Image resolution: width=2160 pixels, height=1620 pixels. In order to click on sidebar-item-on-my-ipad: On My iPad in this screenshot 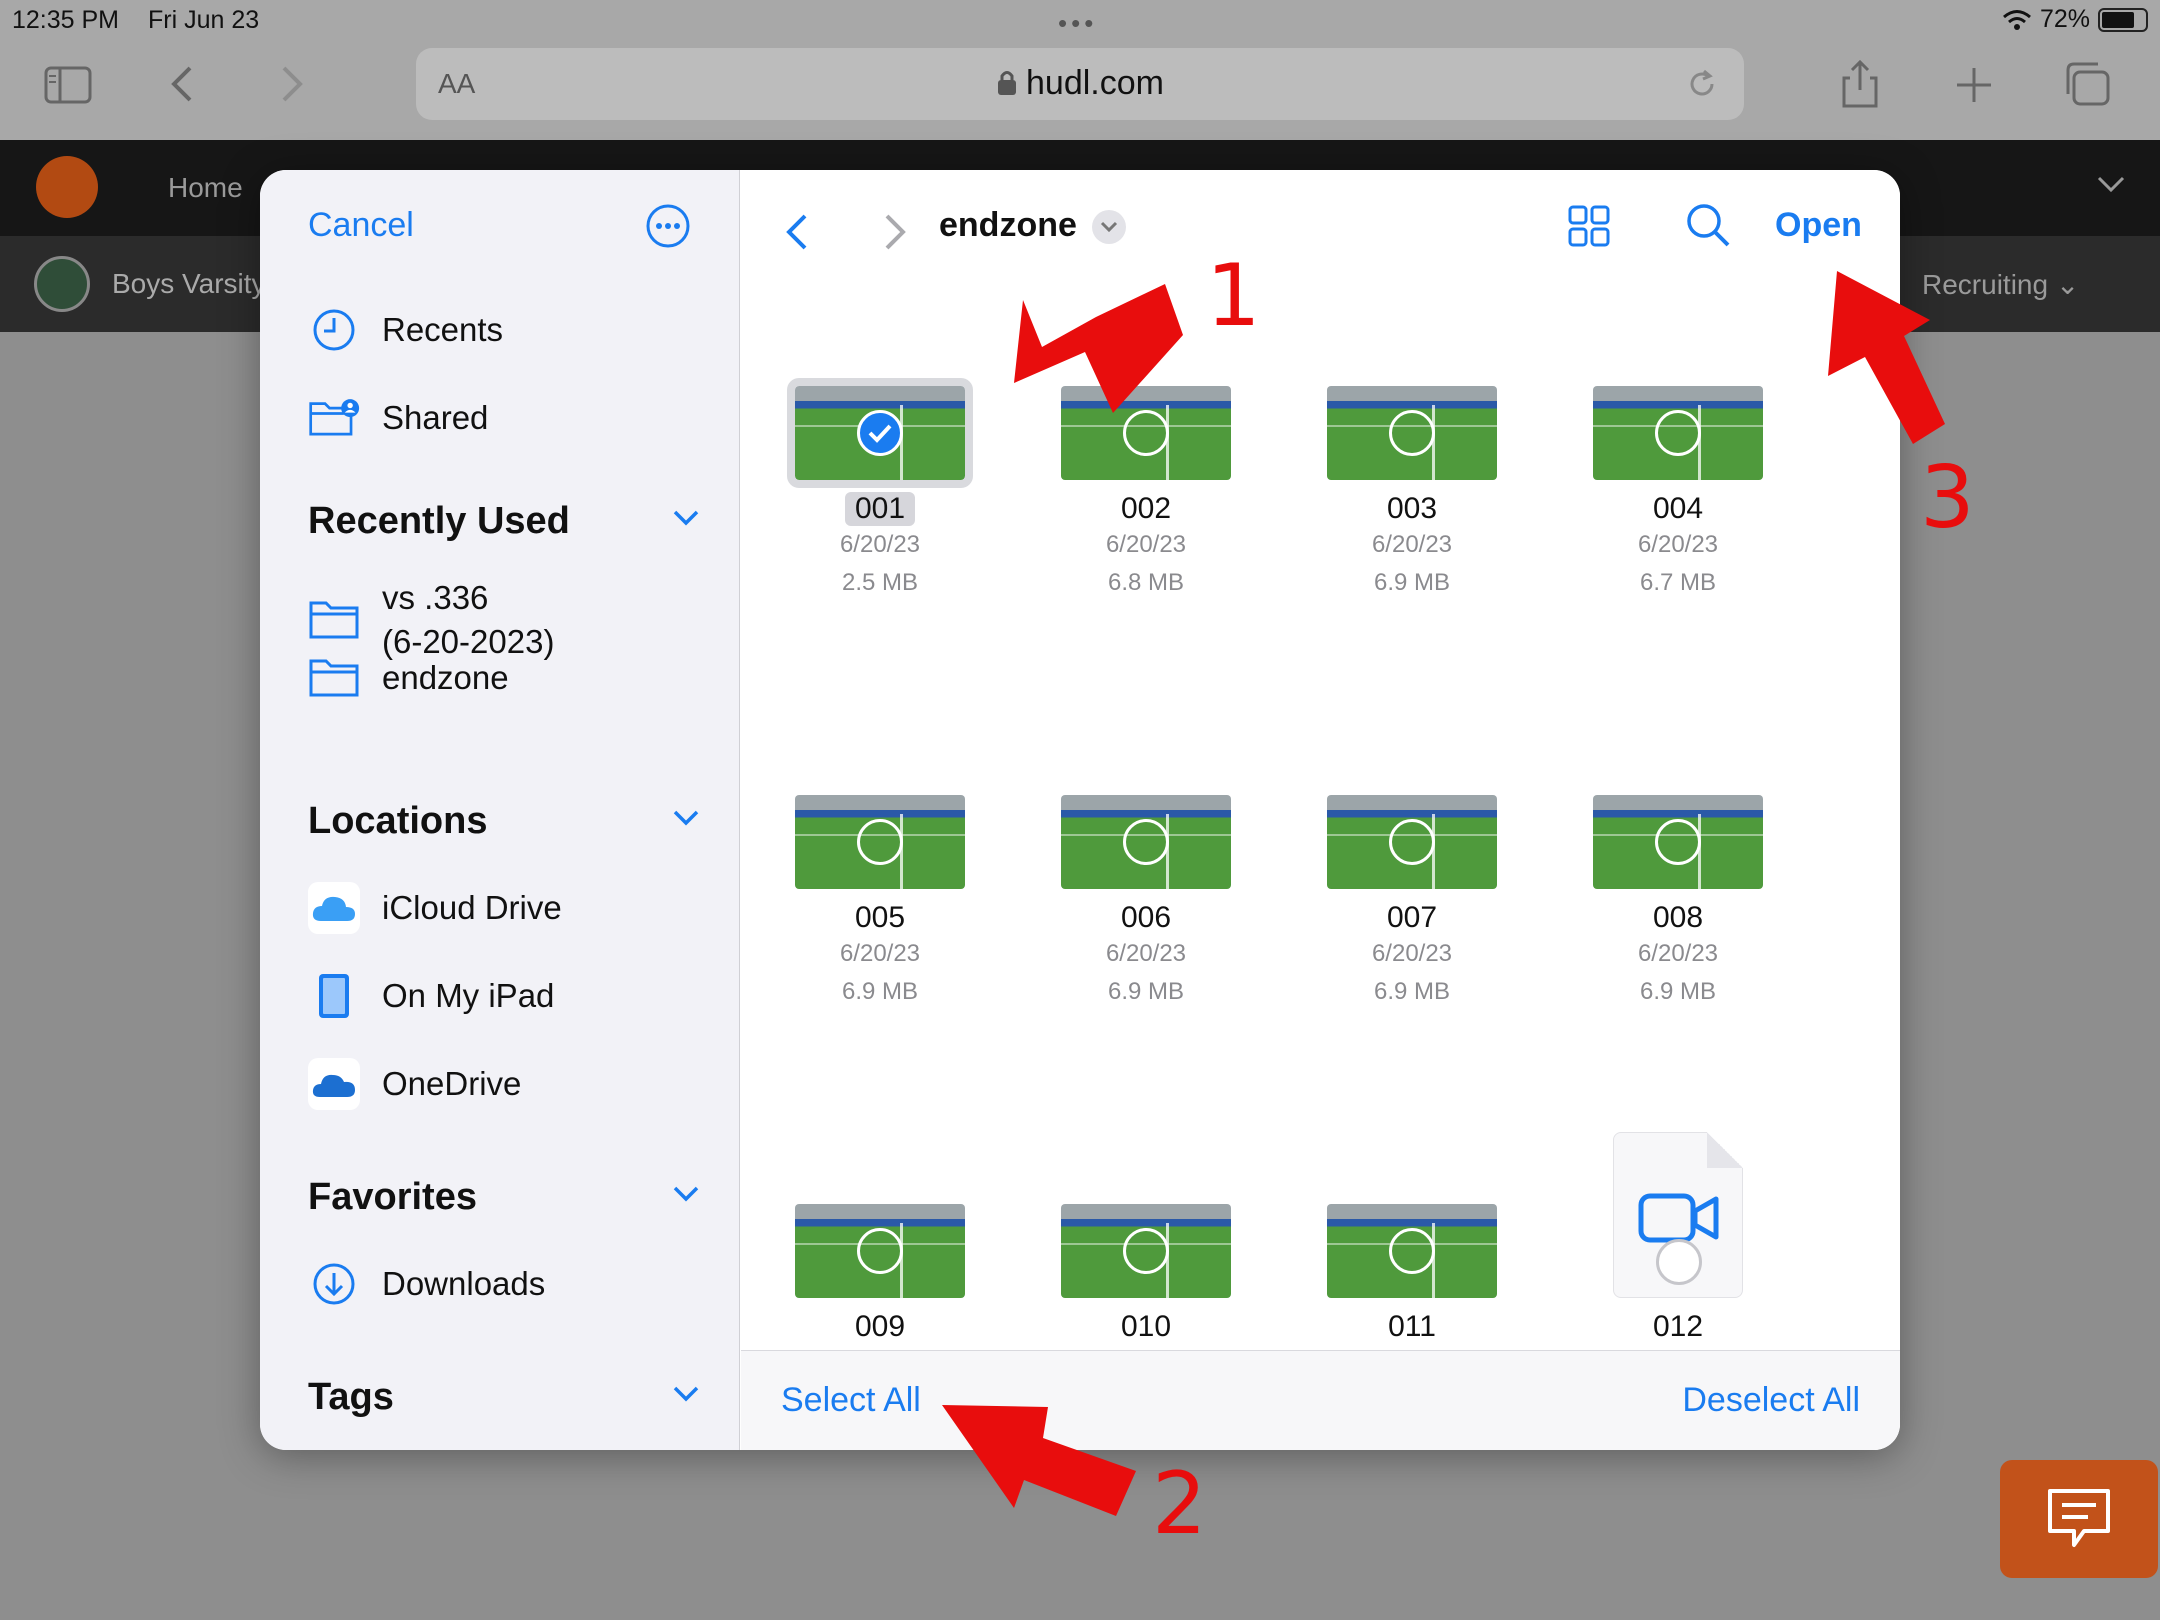, I will do `click(431, 996)`.